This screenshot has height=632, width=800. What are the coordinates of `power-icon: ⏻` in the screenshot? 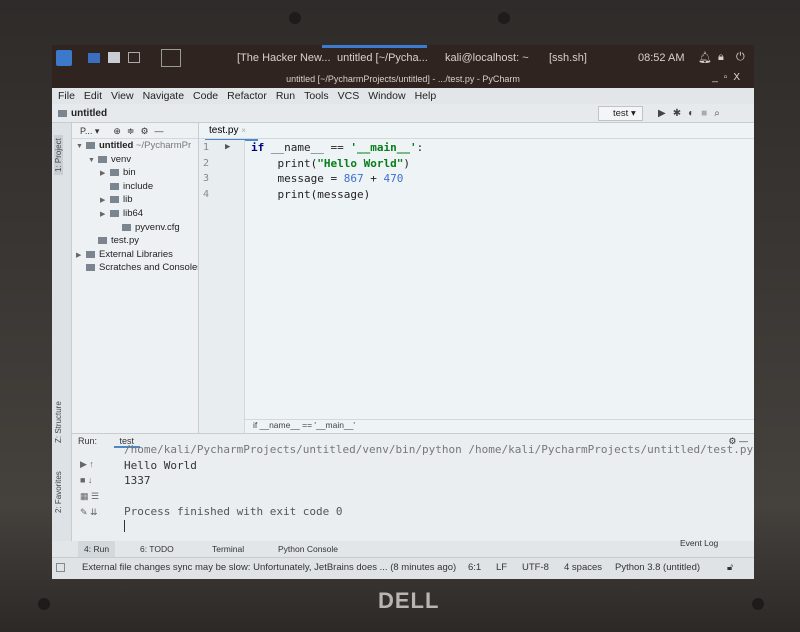 It's located at (740, 57).